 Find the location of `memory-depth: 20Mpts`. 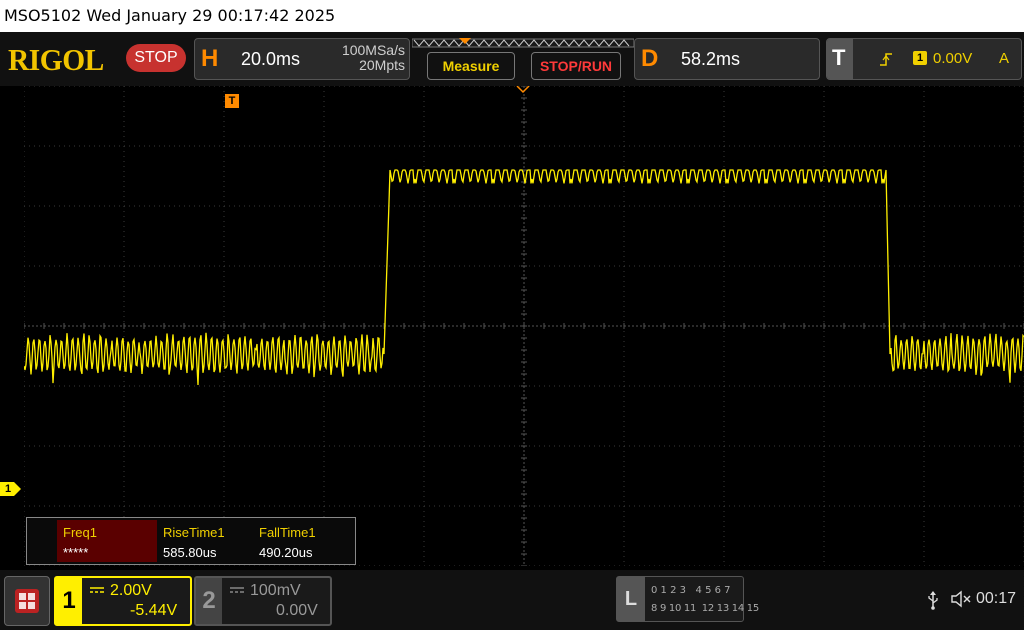

memory-depth: 20Mpts is located at coordinates (382, 65).